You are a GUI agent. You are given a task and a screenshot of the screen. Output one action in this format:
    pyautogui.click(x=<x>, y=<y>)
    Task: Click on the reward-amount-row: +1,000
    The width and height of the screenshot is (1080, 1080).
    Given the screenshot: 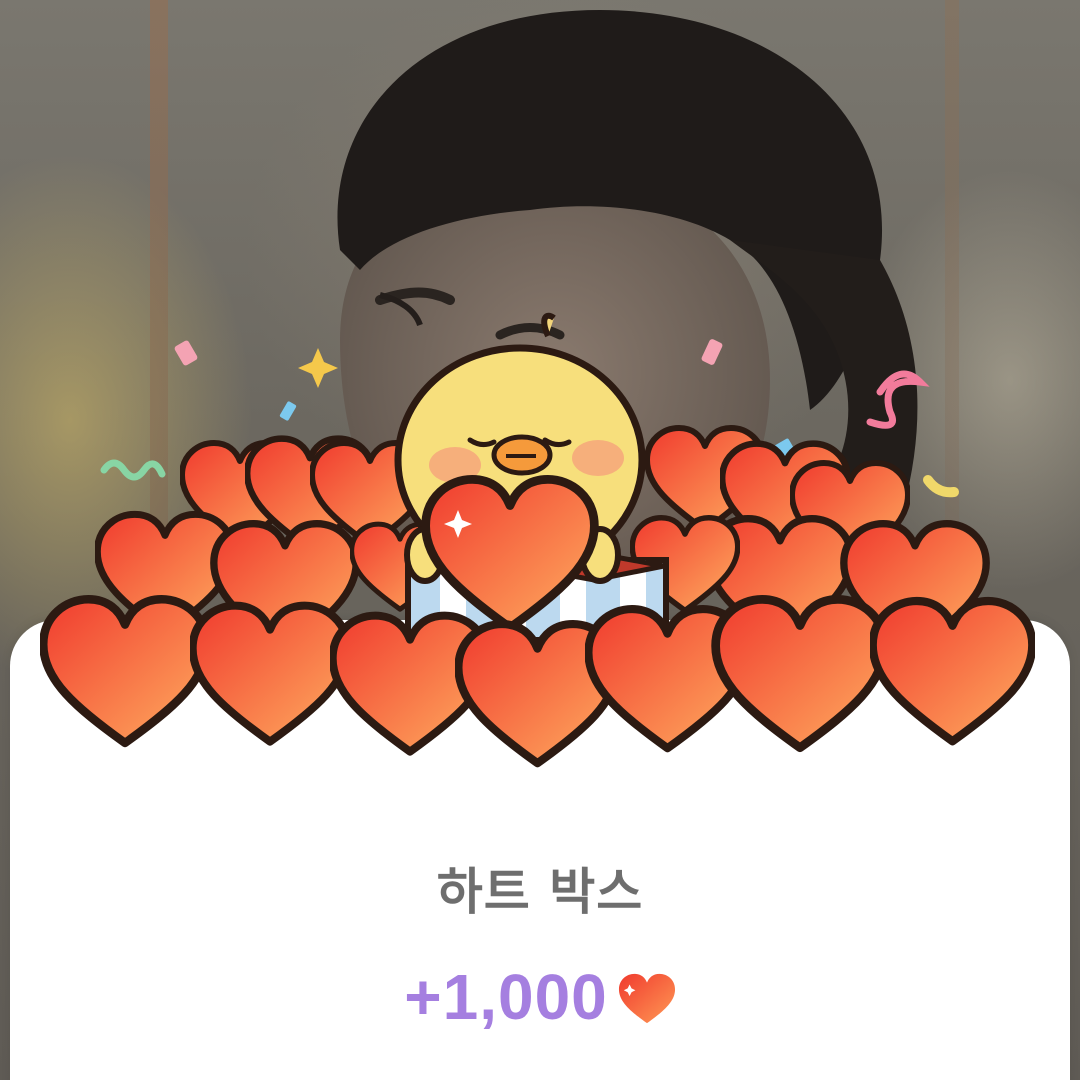 What is the action you would take?
    pyautogui.click(x=540, y=997)
    